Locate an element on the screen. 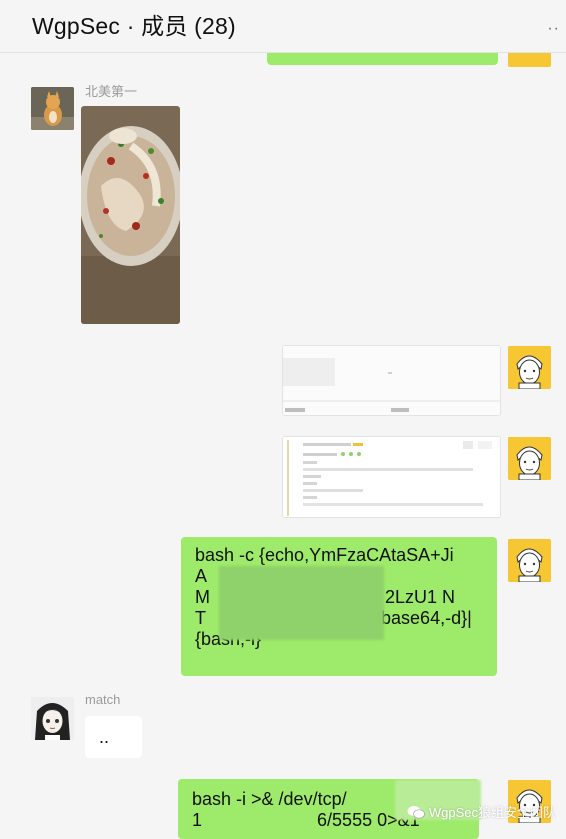 This screenshot has height=839, width=566. chat-header: WgpSec · 成员 (28) ·· is located at coordinates (283, 26).